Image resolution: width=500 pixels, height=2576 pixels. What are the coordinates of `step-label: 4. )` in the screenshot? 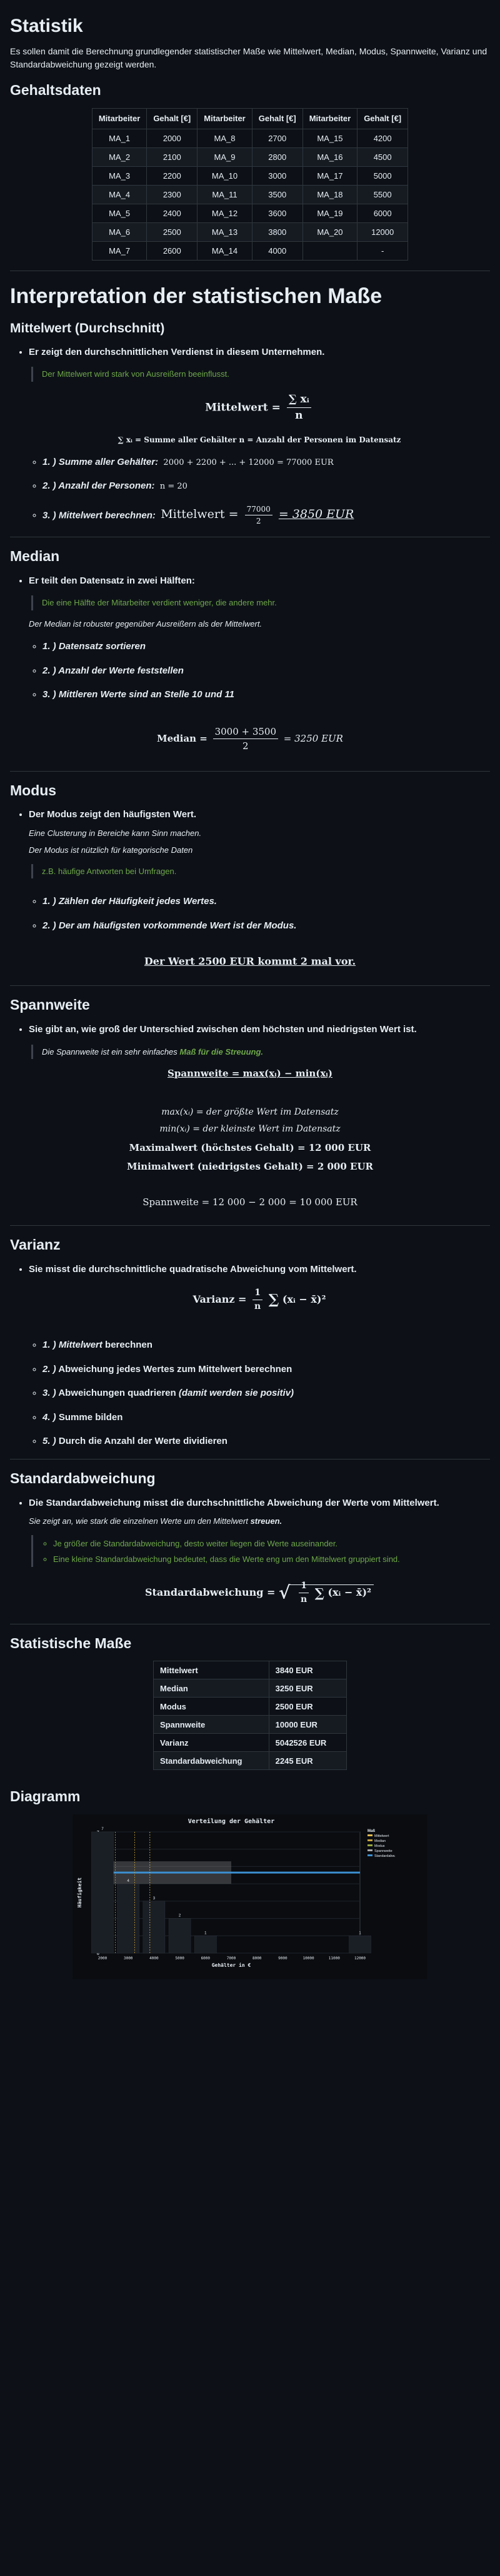 It's located at (49, 1417).